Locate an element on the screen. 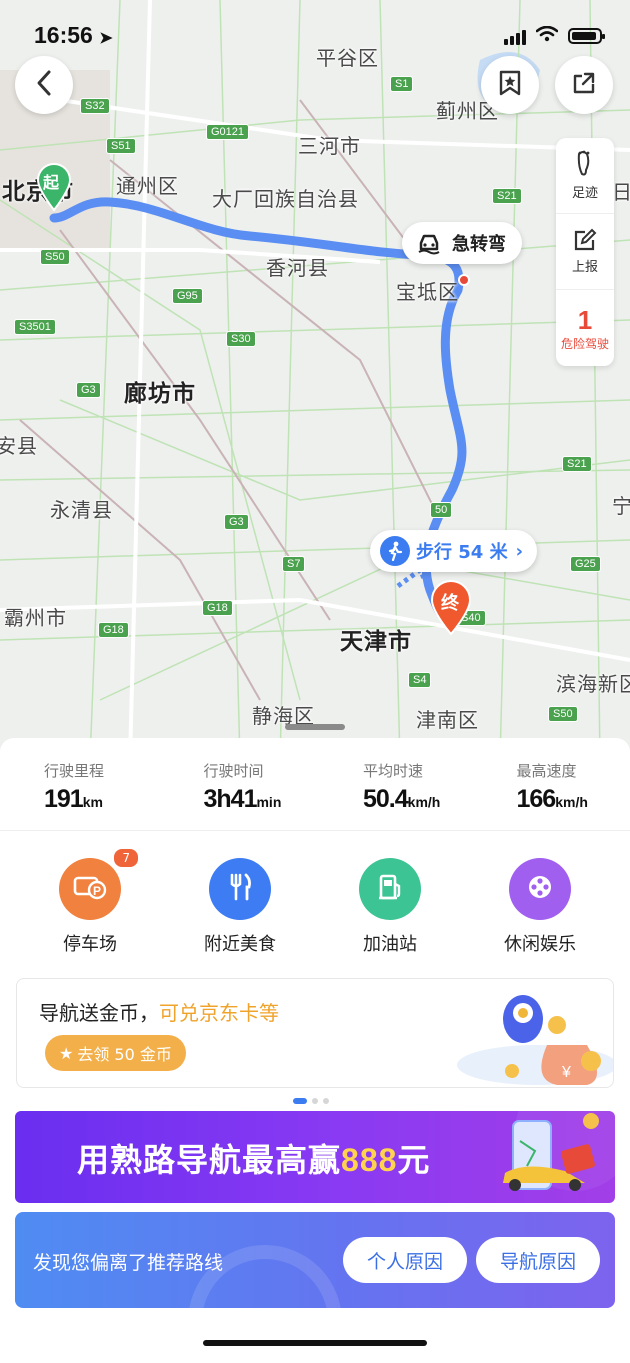 The height and width of the screenshot is (1363, 630). promo-text: 用熟路导航最高赢888元 is located at coordinates (253, 1158).